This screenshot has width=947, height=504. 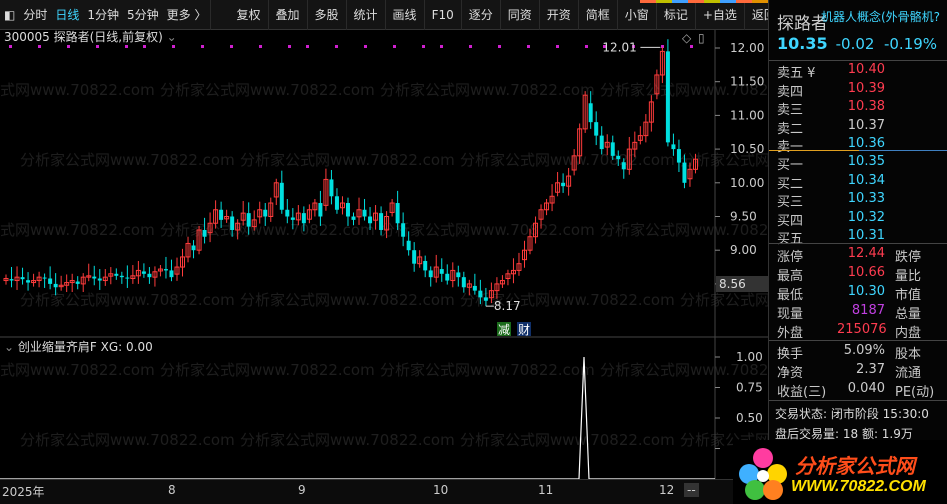 What do you see at coordinates (866, 217) in the screenshot?
I see `quote-value: 10.32` at bounding box center [866, 217].